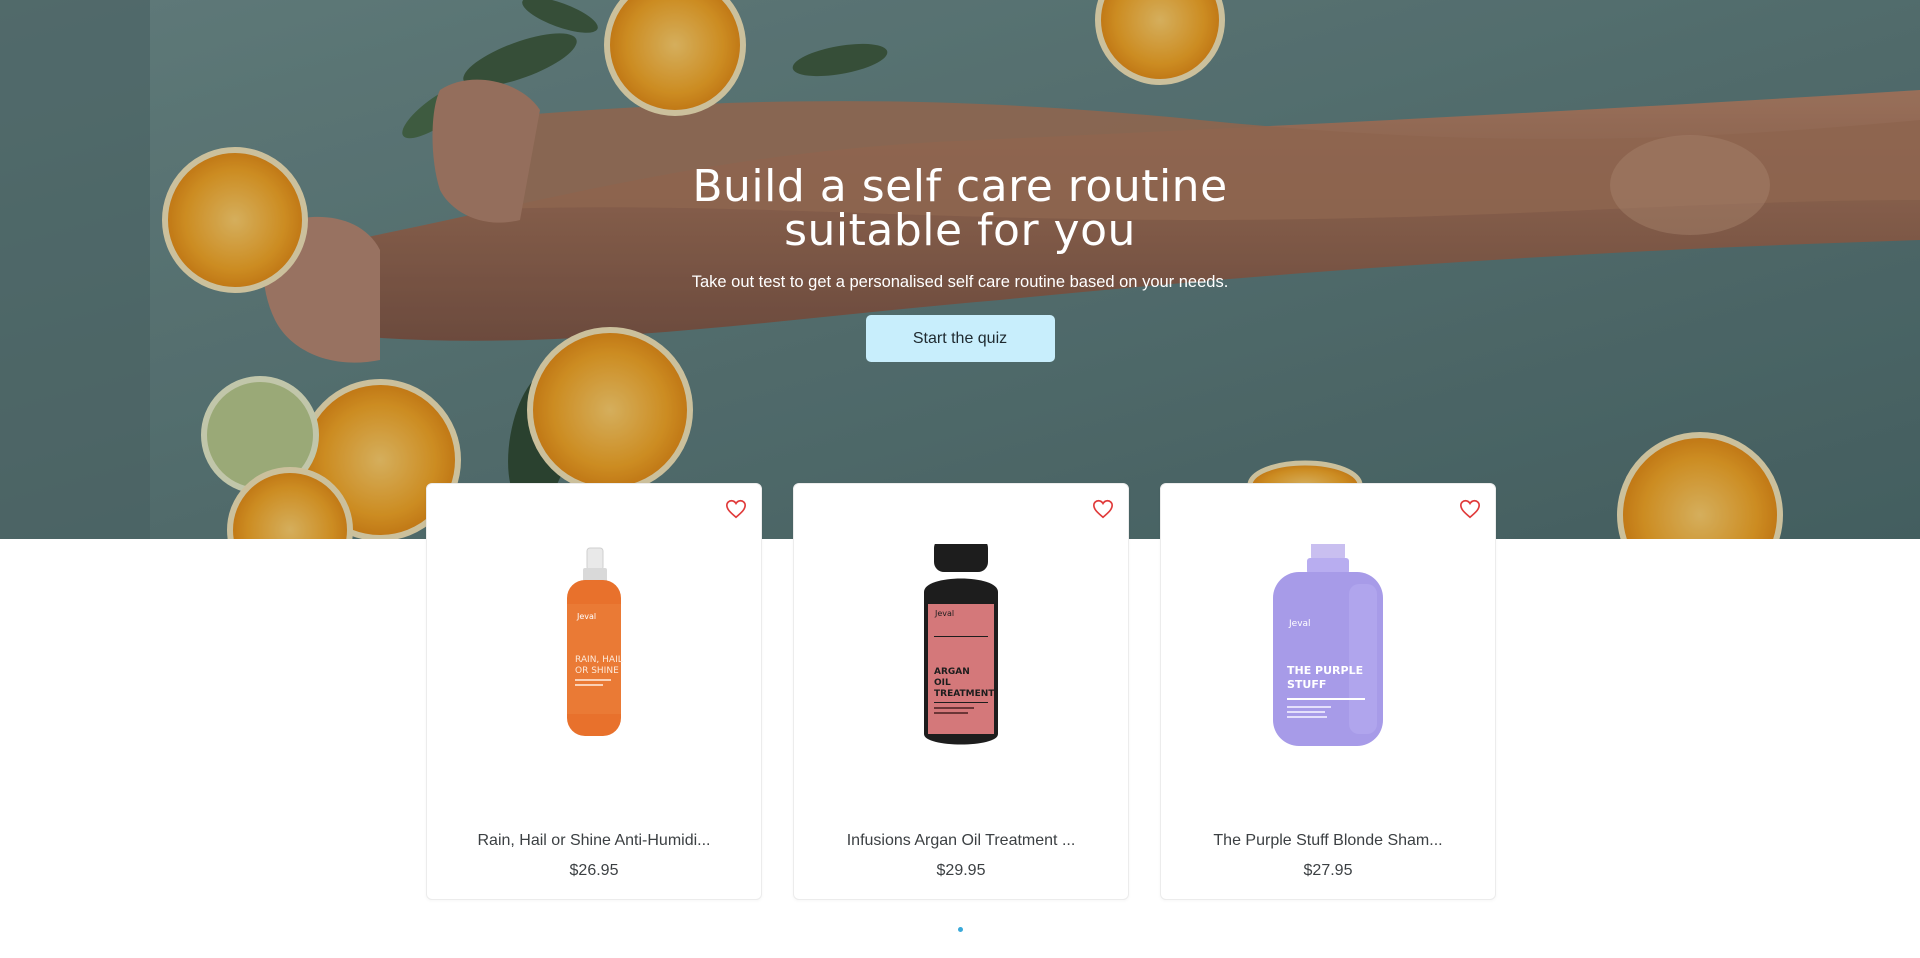 This screenshot has width=1920, height=958. What do you see at coordinates (960, 338) in the screenshot?
I see `start-quiz-button: Start the quiz` at bounding box center [960, 338].